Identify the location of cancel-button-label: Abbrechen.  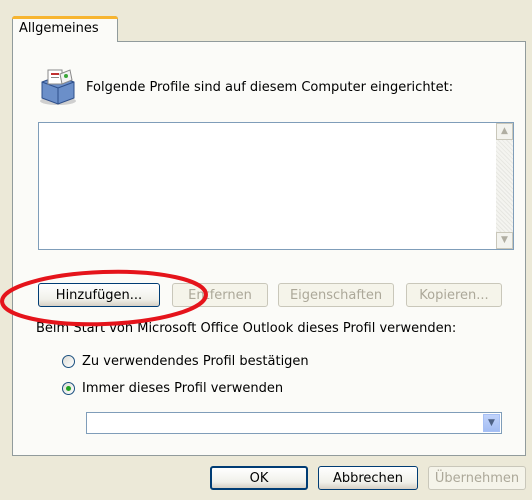
(368, 478).